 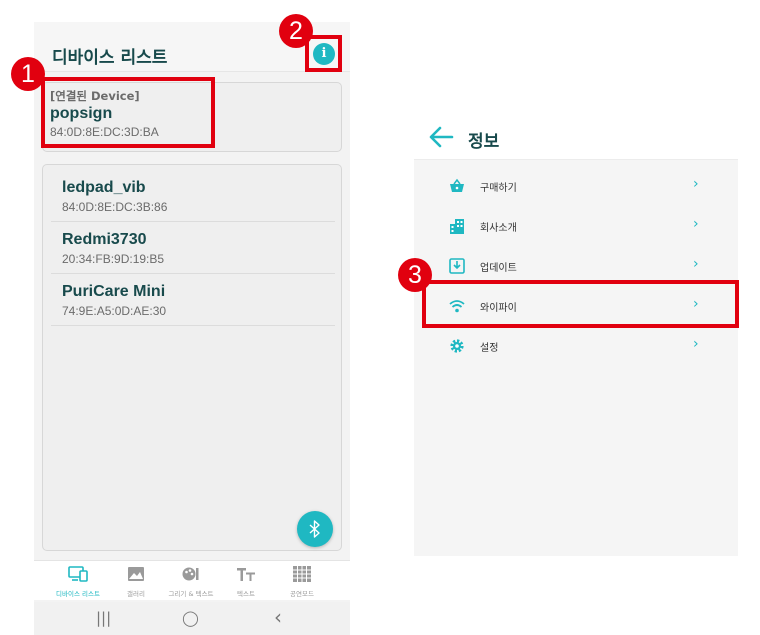 What do you see at coordinates (113, 259) in the screenshot?
I see `device-mac: 20:34:FB:9D:19:B5` at bounding box center [113, 259].